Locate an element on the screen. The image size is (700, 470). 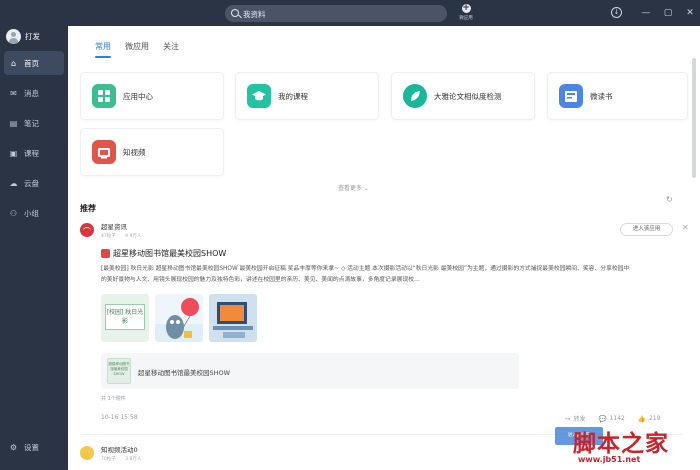
comment-button: 💬 1142 is located at coordinates (611, 418).